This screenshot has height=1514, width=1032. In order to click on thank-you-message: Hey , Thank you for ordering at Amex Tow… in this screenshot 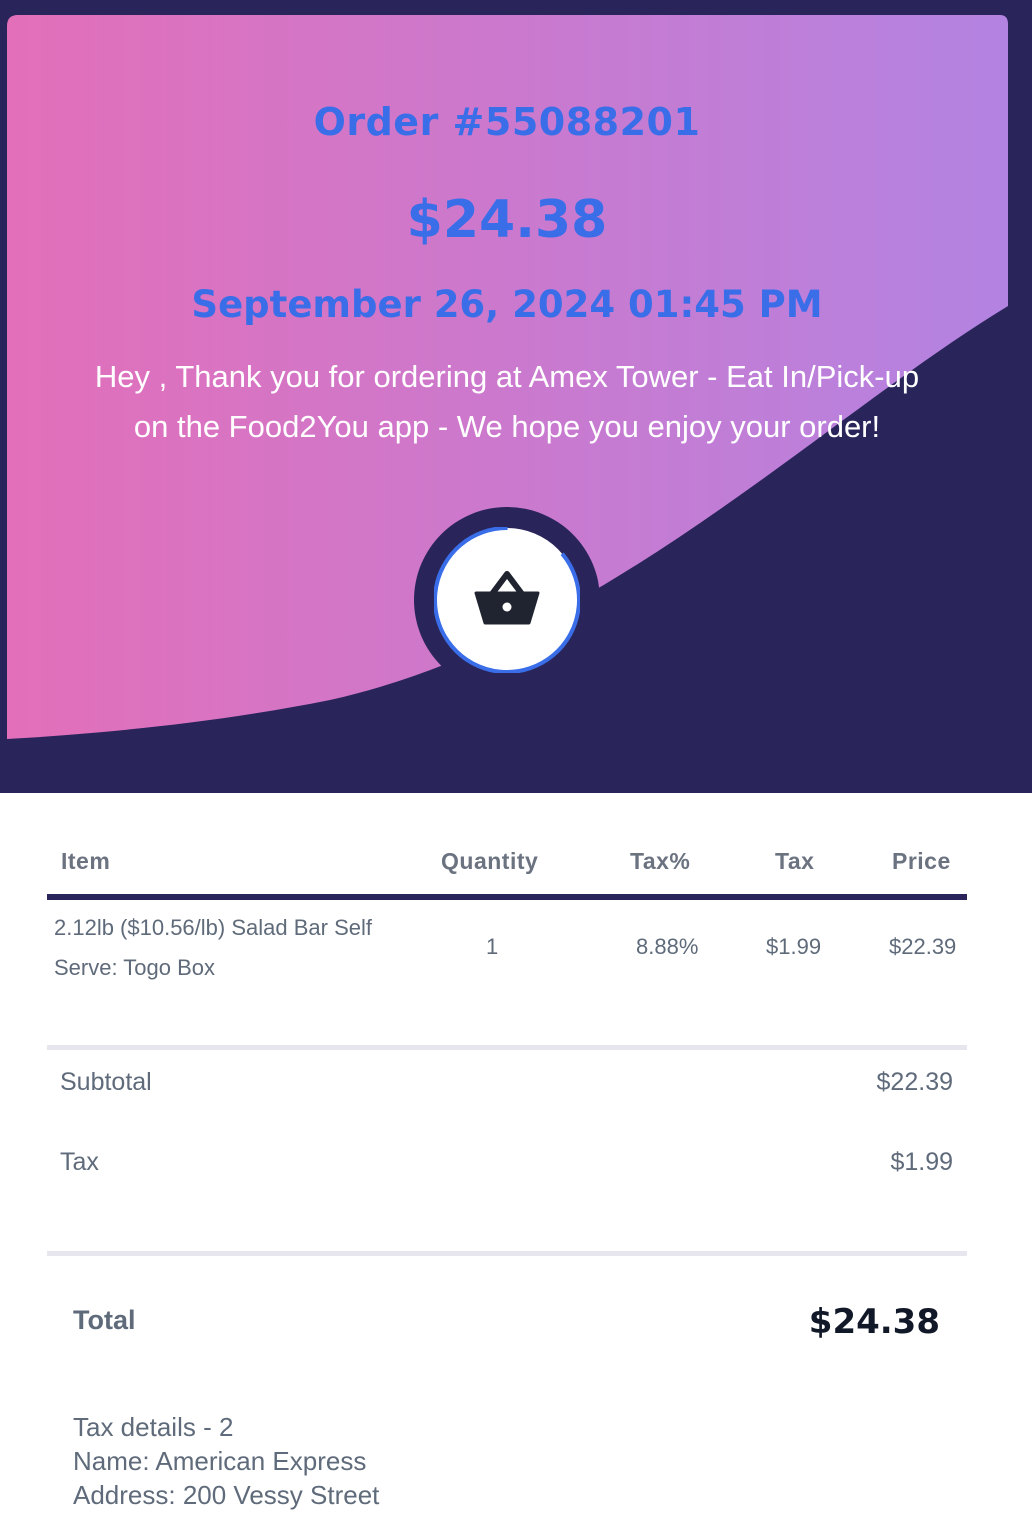, I will do `click(507, 402)`.